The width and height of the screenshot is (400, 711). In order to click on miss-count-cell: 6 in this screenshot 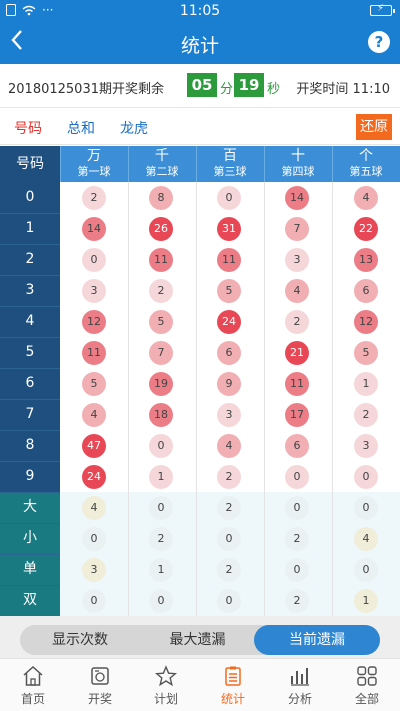, I will do `click(297, 446)`.